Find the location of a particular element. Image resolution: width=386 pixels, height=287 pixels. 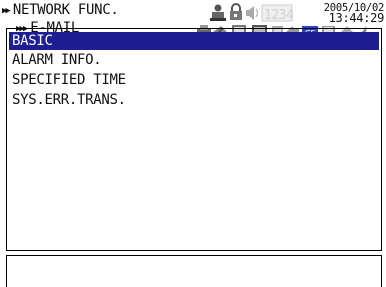

menu-item-alarm-info: ALARM INFO. is located at coordinates (57, 60).